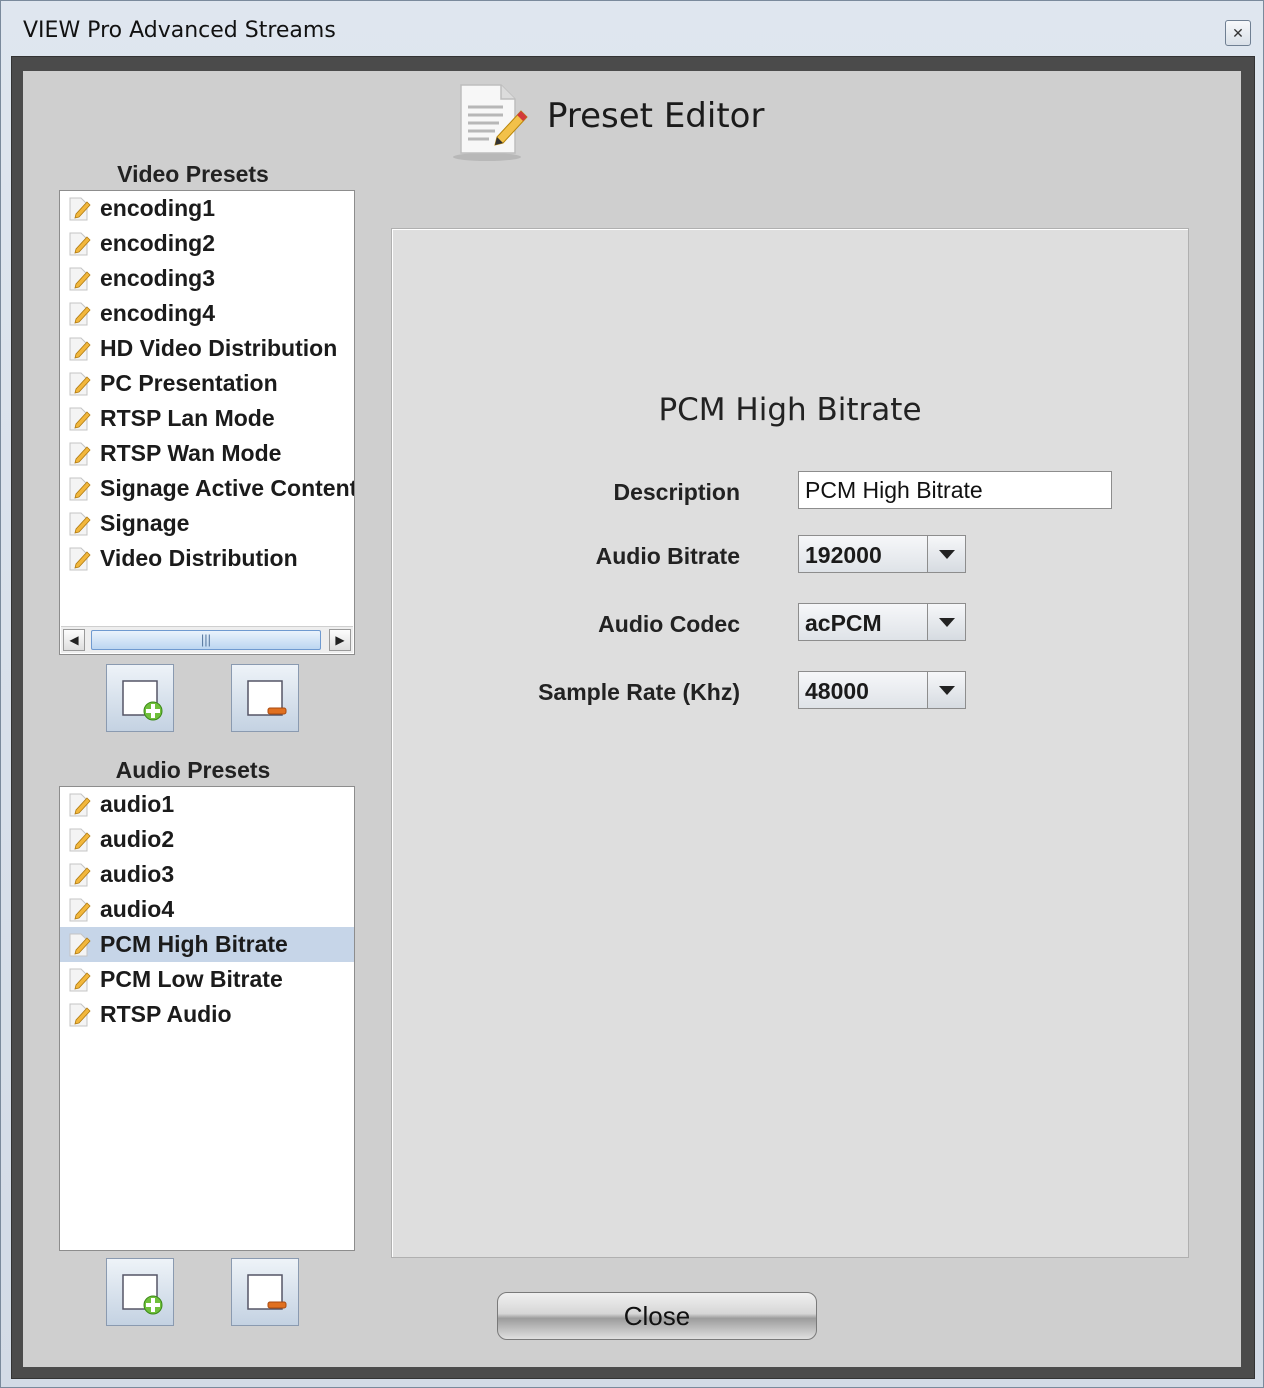 The width and height of the screenshot is (1264, 1388). Describe the element at coordinates (137, 909) in the screenshot. I see `preset-label: audio4` at that location.